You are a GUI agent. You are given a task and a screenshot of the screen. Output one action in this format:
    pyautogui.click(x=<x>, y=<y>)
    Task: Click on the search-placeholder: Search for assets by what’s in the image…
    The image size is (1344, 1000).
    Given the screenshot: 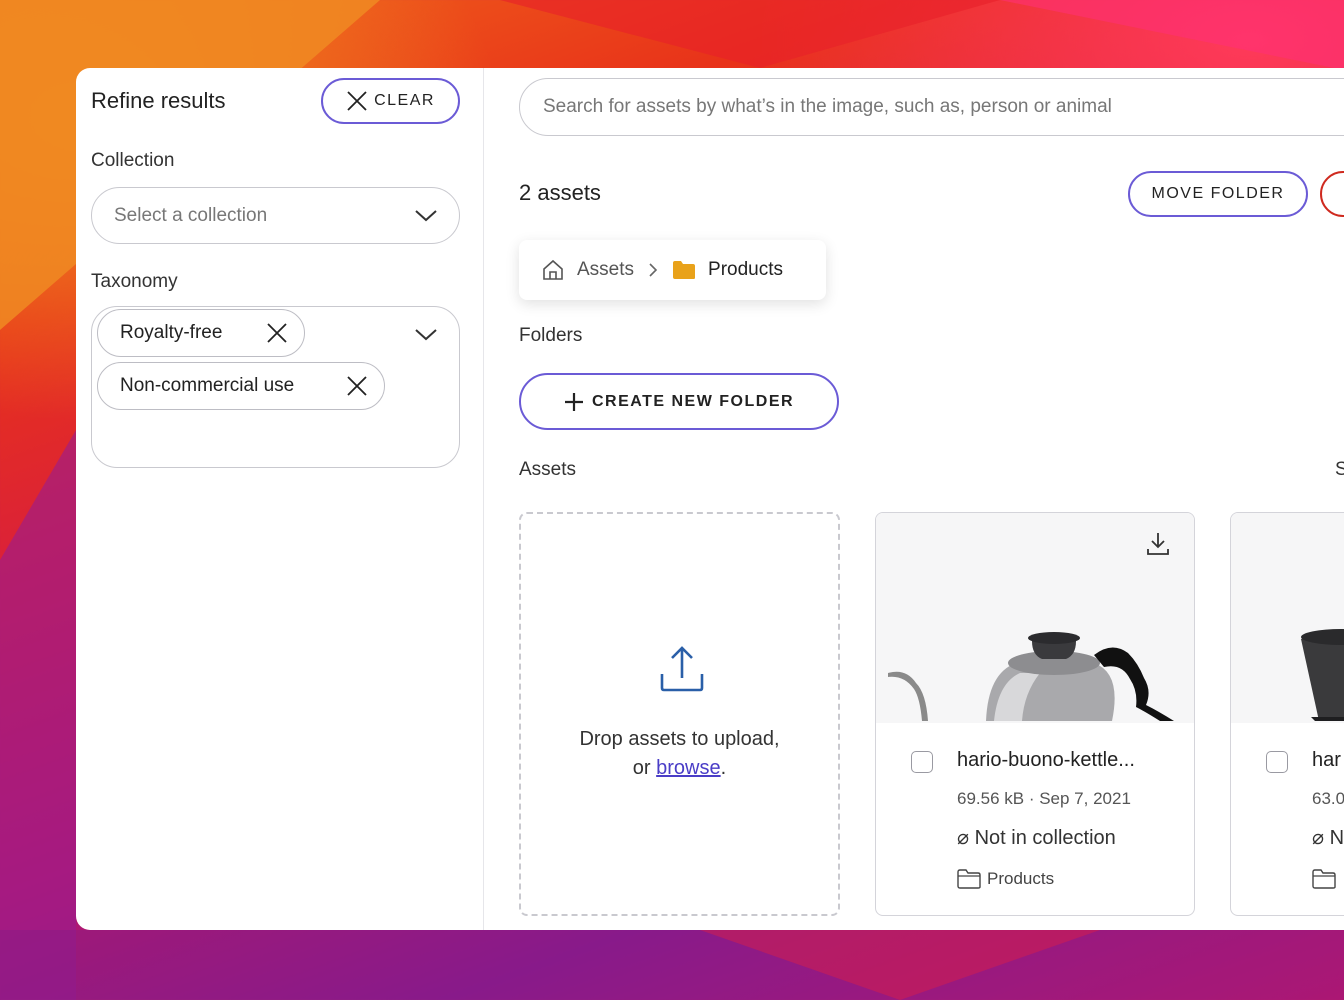 What is the action you would take?
    pyautogui.click(x=827, y=106)
    